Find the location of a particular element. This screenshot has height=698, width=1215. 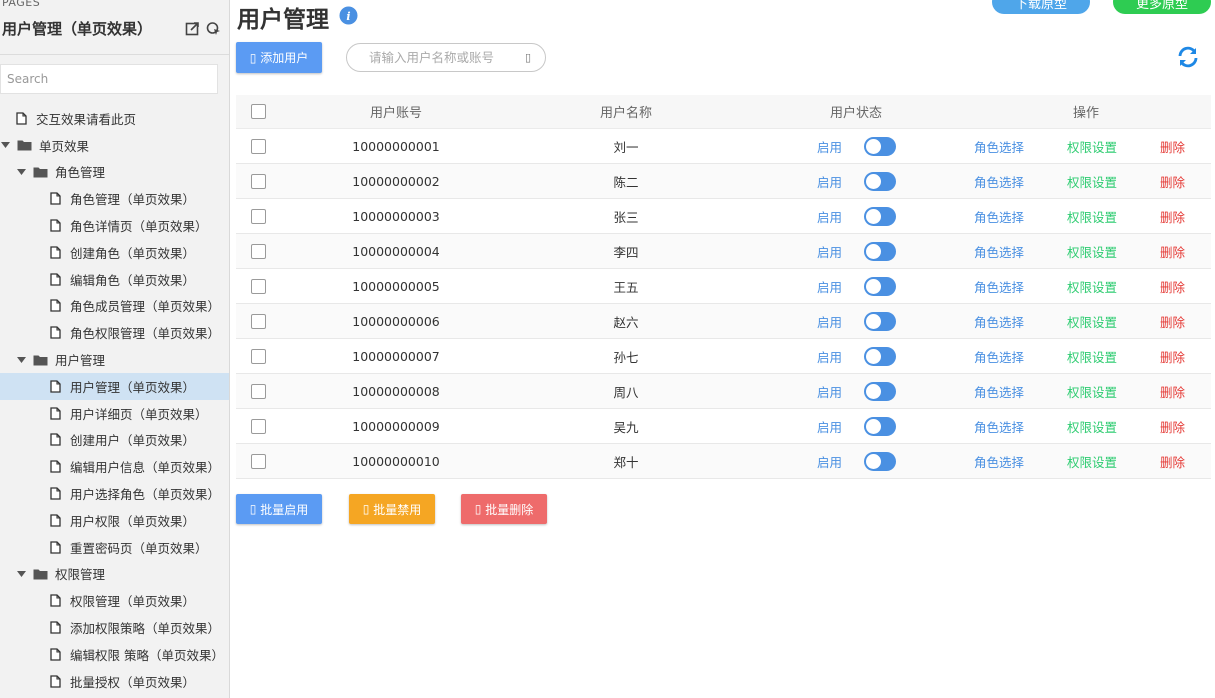

tree-item-7: 角色成员管理（单页效果） is located at coordinates (114, 306).